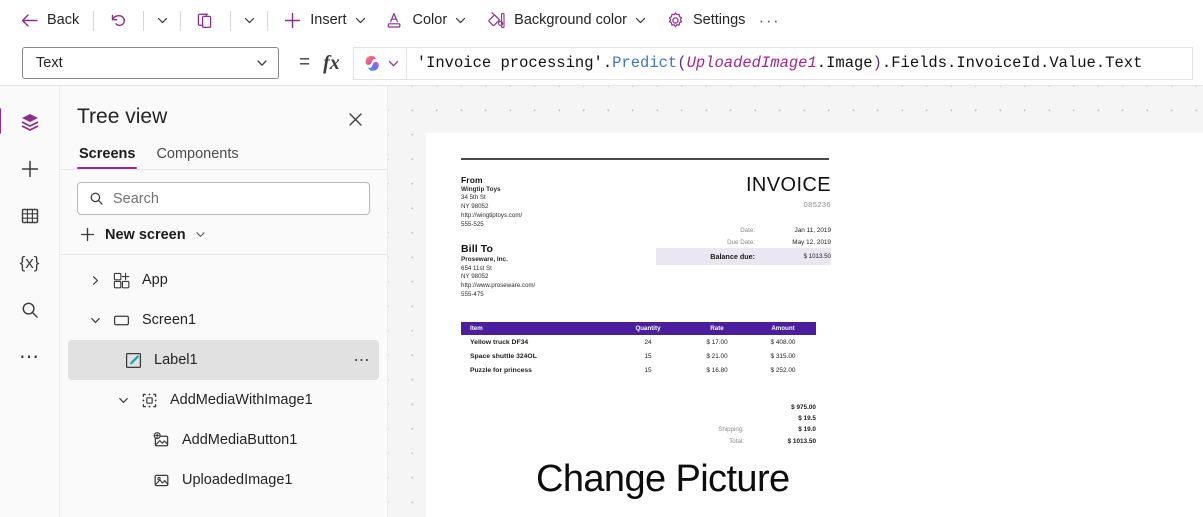 Image resolution: width=1203 pixels, height=517 pixels. Describe the element at coordinates (223, 400) in the screenshot. I see `tree-node-addmediawithimage1: AddMediaWithImage1` at that location.